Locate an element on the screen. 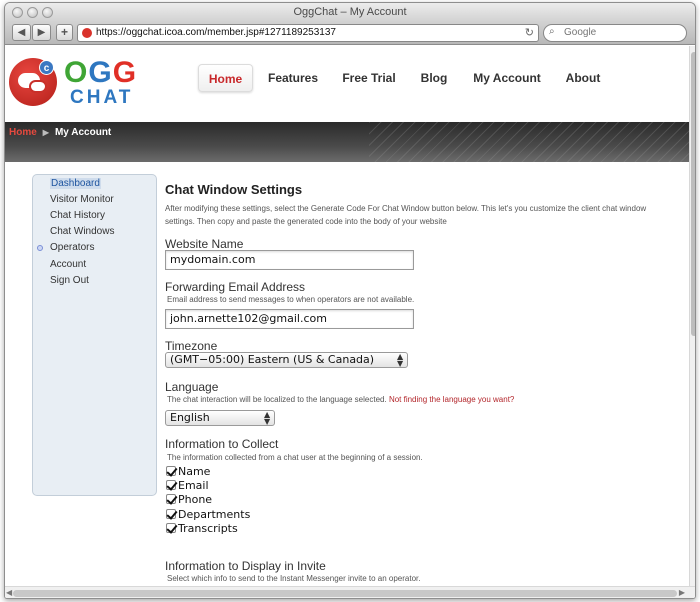 The width and height of the screenshot is (700, 602). logo-wordmark: OGG is located at coordinates (101, 72).